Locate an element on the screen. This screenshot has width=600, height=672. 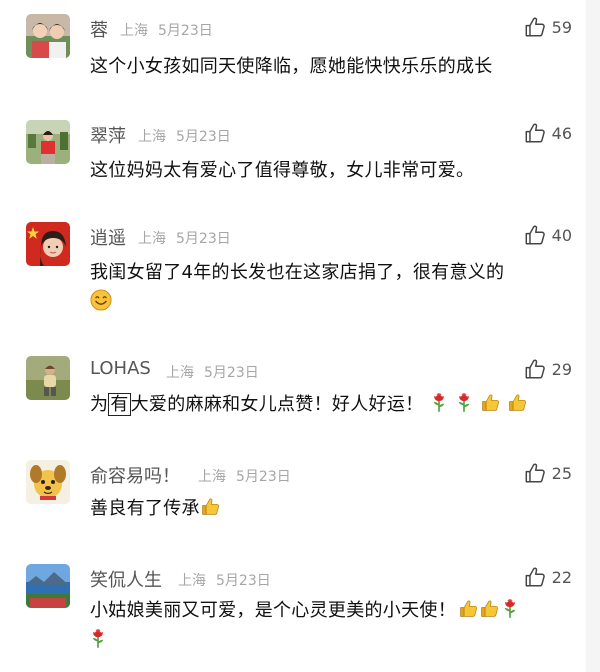
comment-text-body: 这个小女孩如同天使降临，愿她能快快乐乐的成长 is located at coordinates (291, 66).